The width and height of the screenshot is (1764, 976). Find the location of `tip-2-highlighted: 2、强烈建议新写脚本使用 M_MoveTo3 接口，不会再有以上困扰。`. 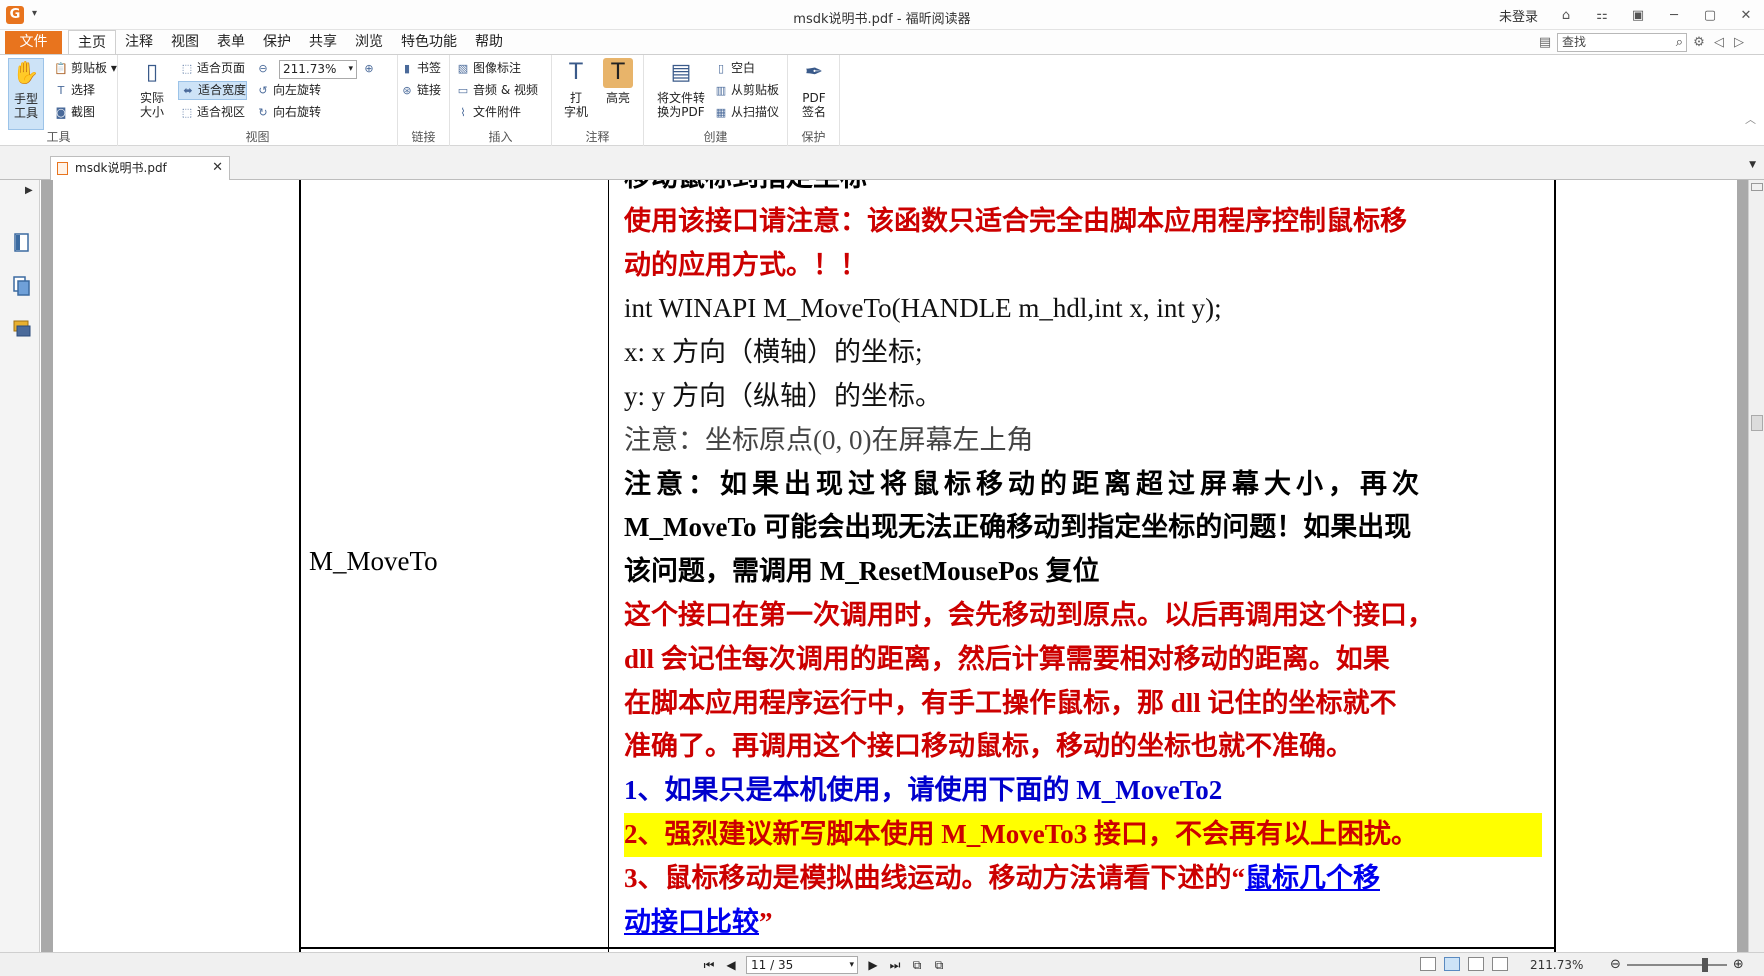

tip-2-highlighted: 2、强烈建议新写脚本使用 M_MoveTo3 接口，不会再有以上困扰。 is located at coordinates (1083, 834).